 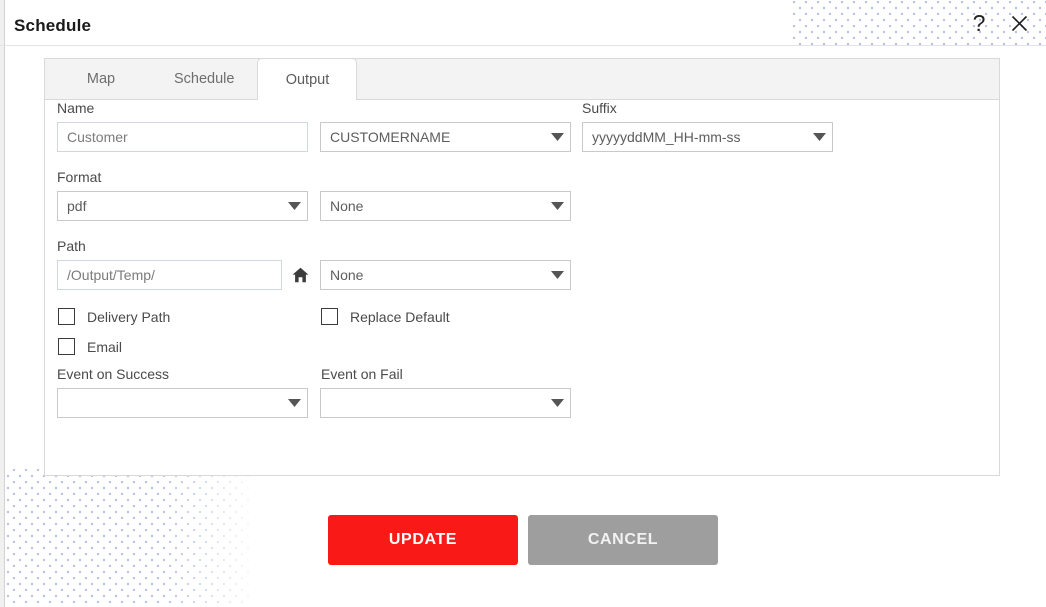 What do you see at coordinates (523, 45) in the screenshot?
I see `header-divider` at bounding box center [523, 45].